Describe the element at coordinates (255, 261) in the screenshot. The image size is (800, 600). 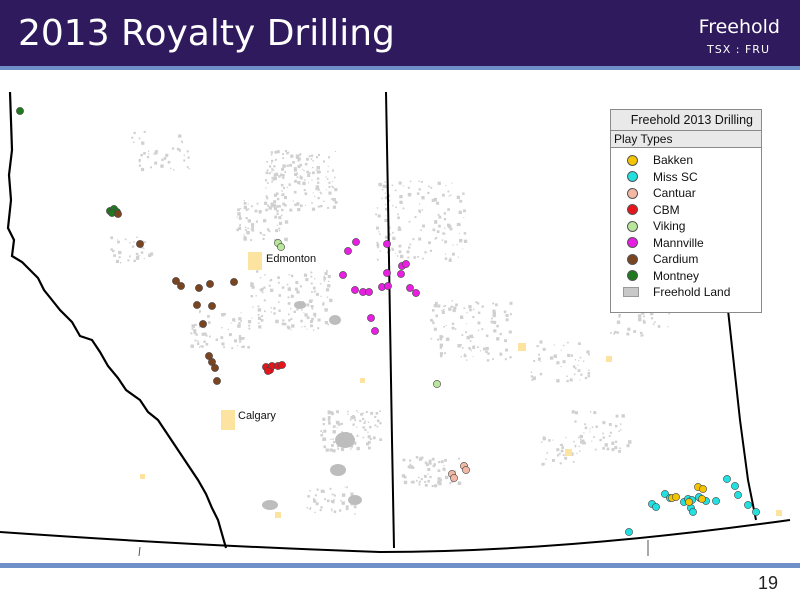
I see `edmonton-city-area` at that location.